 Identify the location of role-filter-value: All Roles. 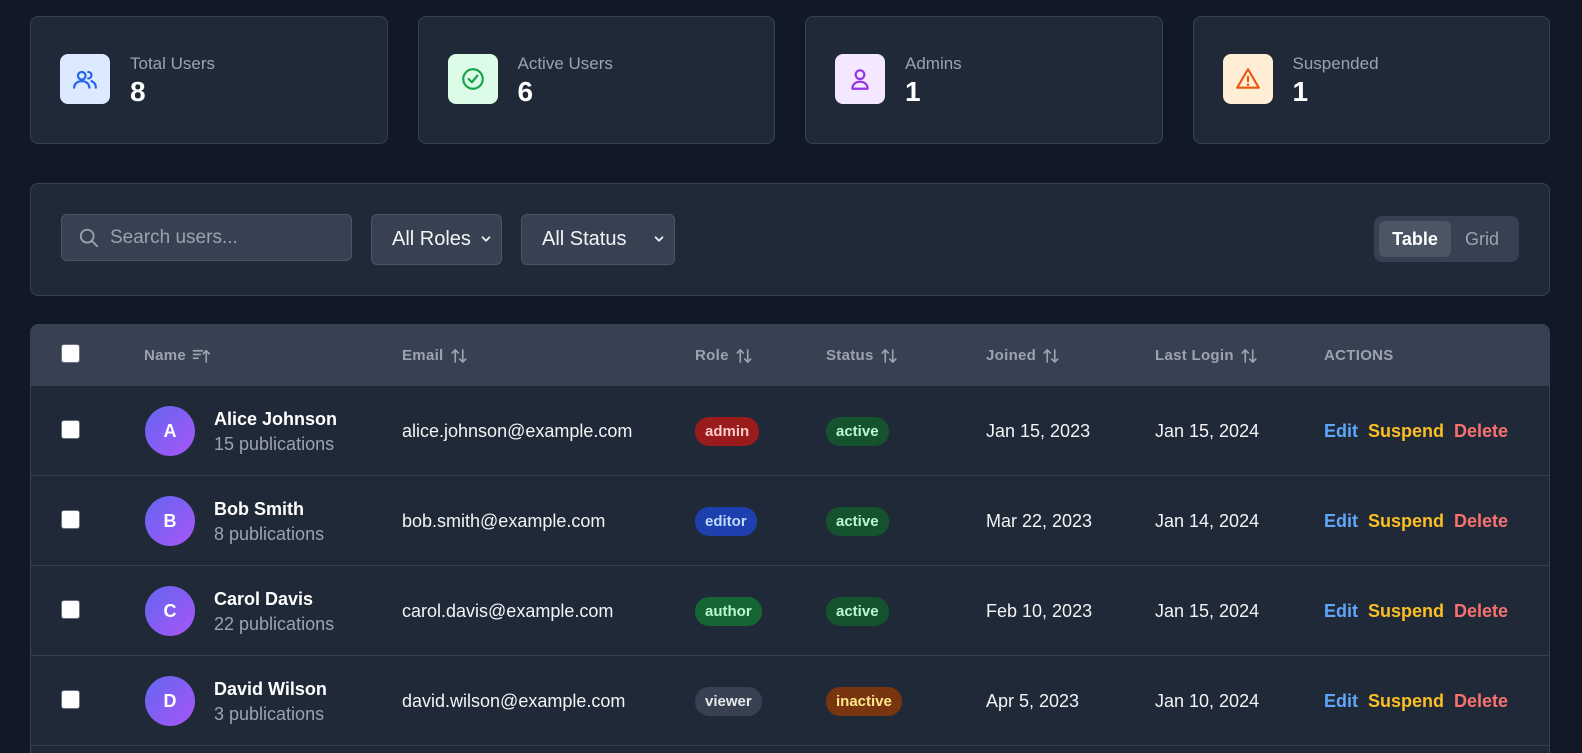
(431, 239).